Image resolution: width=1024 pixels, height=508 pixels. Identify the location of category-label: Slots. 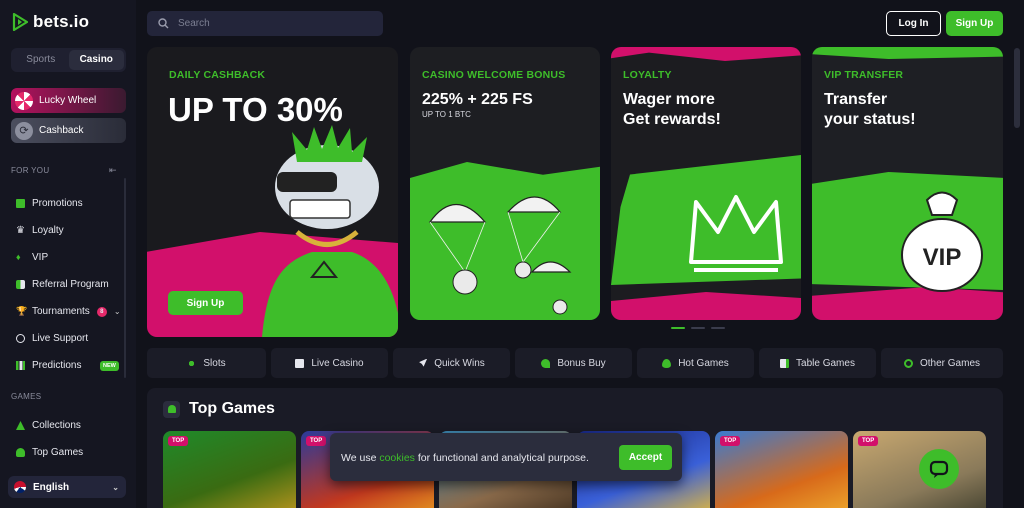
(214, 363).